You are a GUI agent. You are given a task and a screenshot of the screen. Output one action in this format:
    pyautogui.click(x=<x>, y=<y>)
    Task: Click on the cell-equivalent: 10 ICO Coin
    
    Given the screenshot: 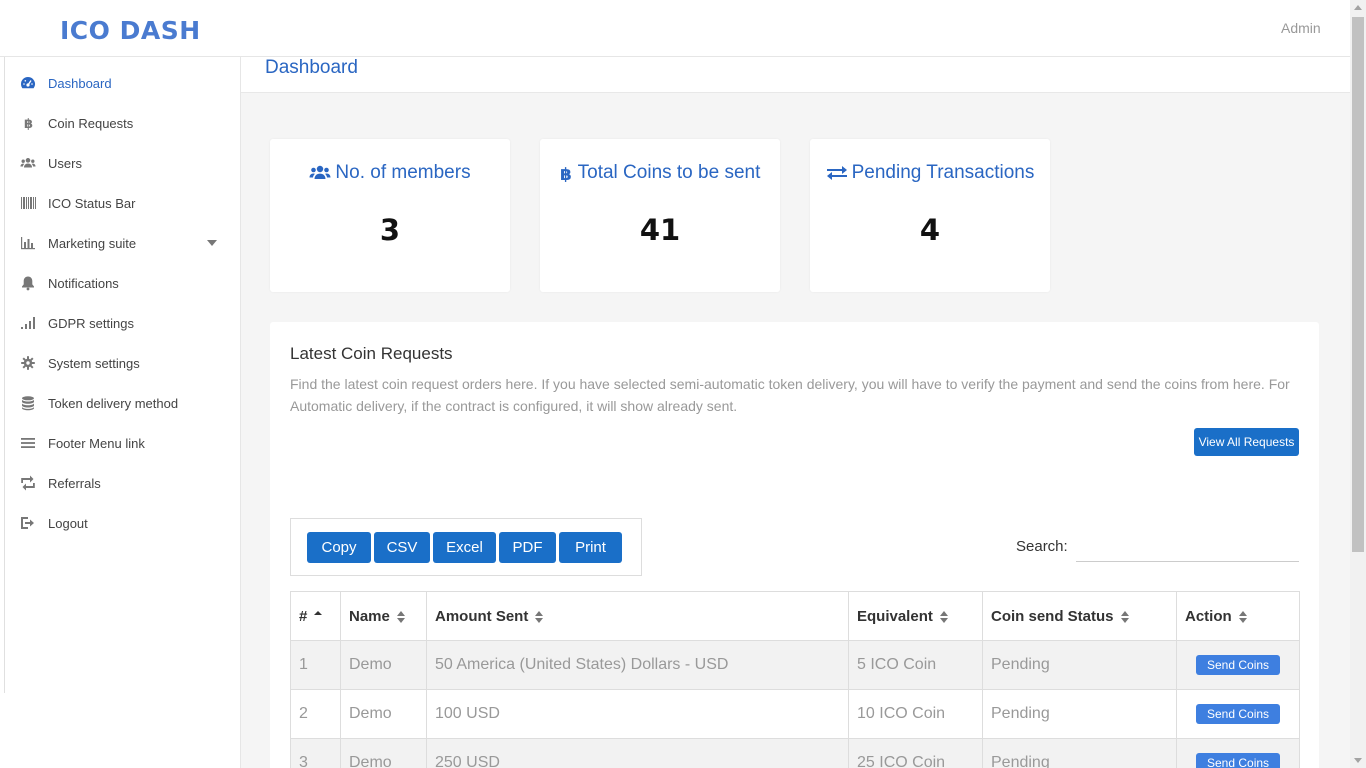 What is the action you would take?
    pyautogui.click(x=915, y=714)
    